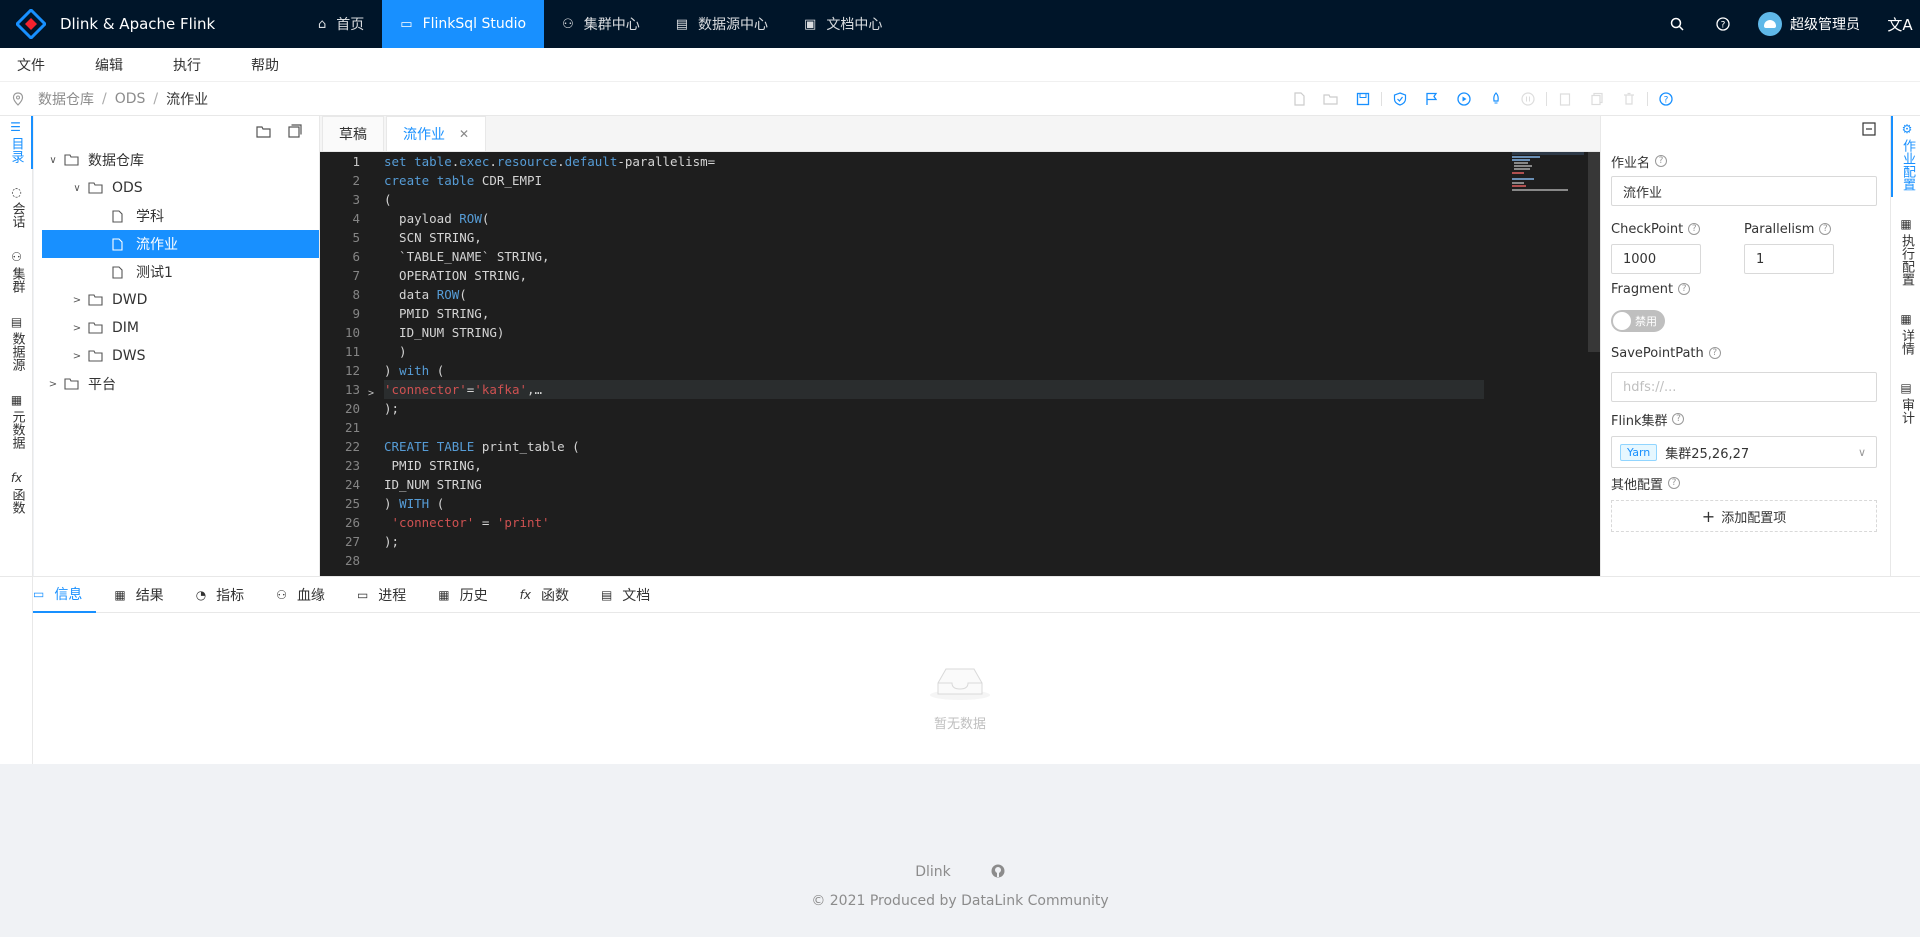 Image resolution: width=1920 pixels, height=937 pixels. What do you see at coordinates (150, 24) in the screenshot?
I see `app-logo: Dlink & Apache Flink` at bounding box center [150, 24].